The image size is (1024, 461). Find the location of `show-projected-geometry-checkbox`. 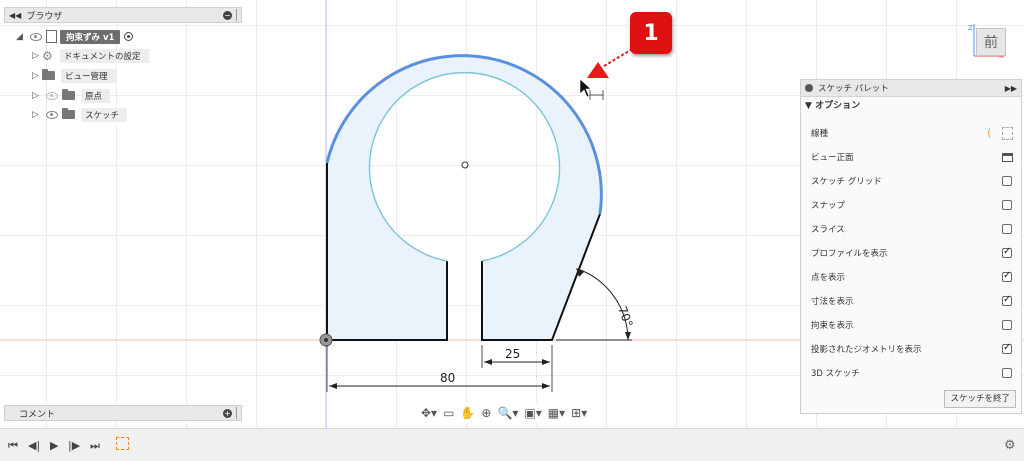

show-projected-geometry-checkbox is located at coordinates (1007, 348).